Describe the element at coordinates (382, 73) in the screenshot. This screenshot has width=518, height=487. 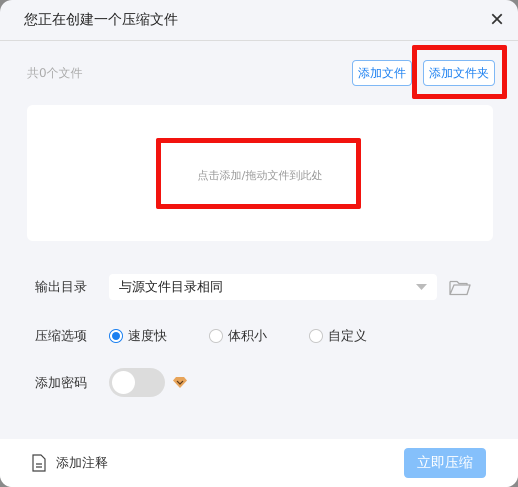
I see `add-button: 添加文件` at that location.